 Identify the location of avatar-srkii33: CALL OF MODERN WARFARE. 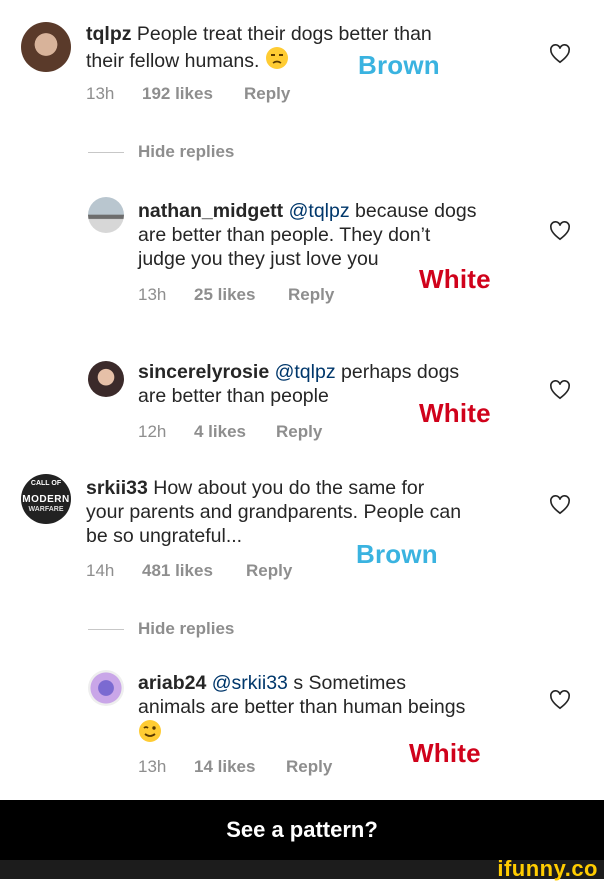
(46, 499).